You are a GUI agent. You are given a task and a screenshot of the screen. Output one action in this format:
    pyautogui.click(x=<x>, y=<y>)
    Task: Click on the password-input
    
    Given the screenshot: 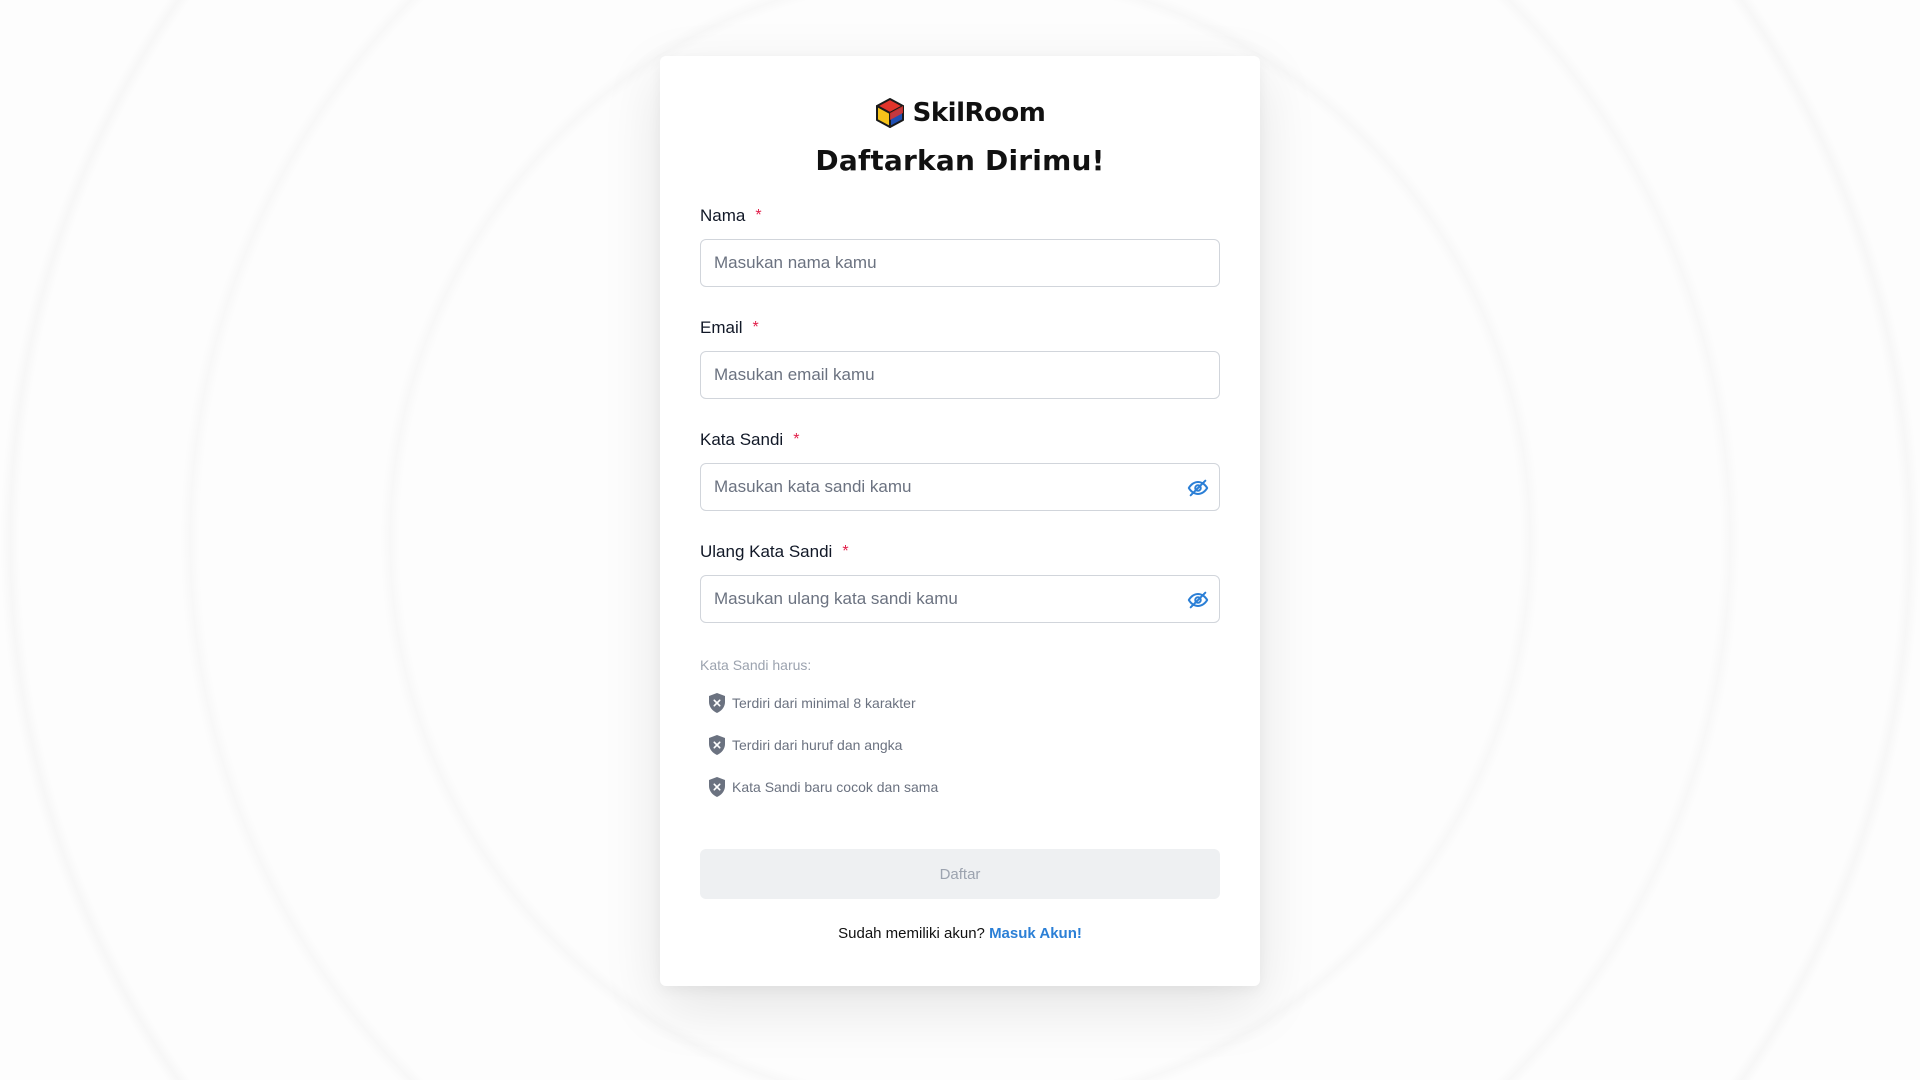 What is the action you would take?
    pyautogui.click(x=960, y=487)
    